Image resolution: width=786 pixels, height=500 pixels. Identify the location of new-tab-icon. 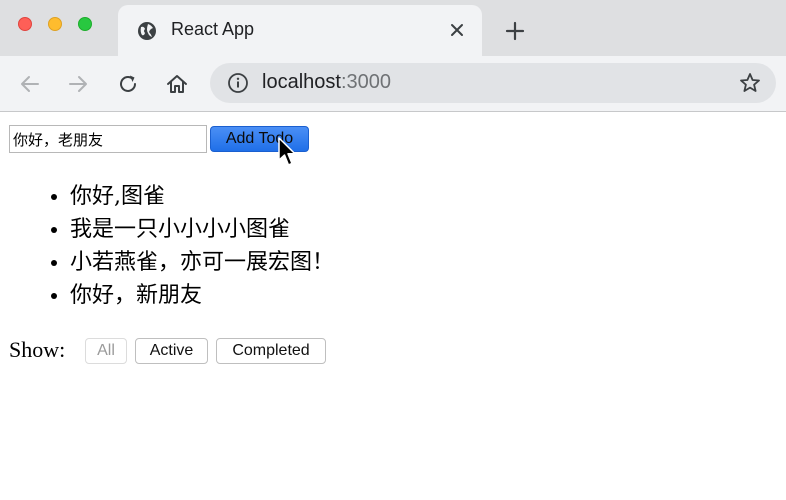
(515, 31).